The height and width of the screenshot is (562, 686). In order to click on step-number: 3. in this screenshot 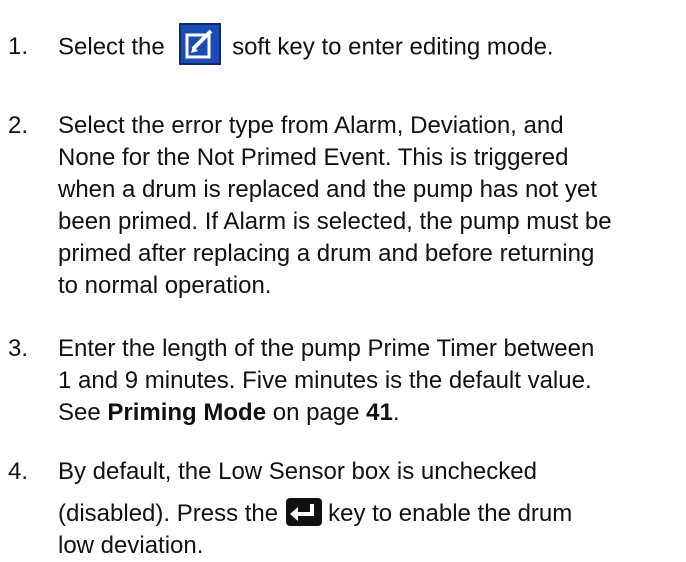, I will do `click(18, 348)`.